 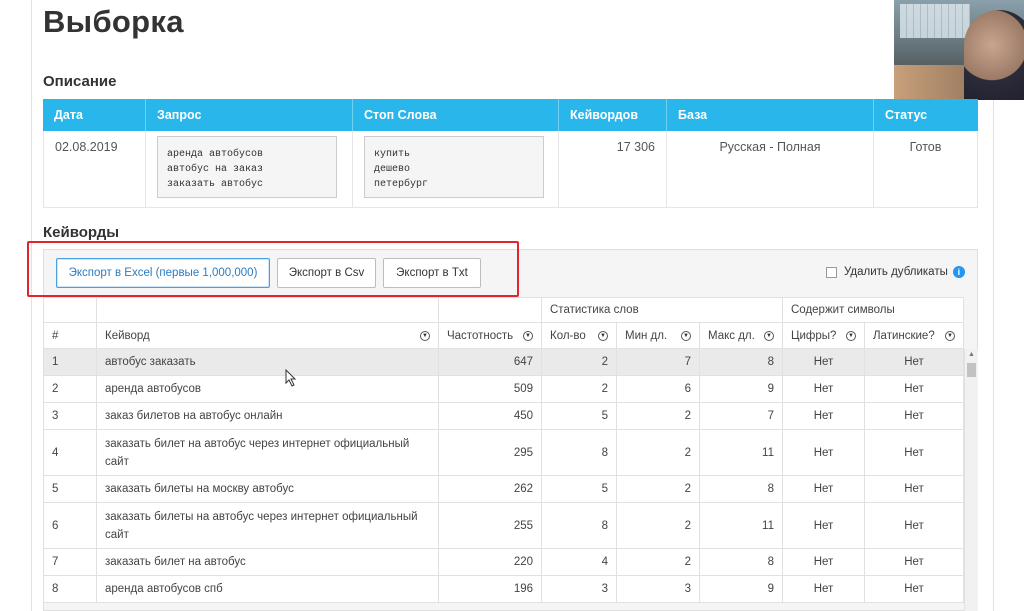 What do you see at coordinates (662, 310) in the screenshot?
I see `group-word-stats: Статистика слов` at bounding box center [662, 310].